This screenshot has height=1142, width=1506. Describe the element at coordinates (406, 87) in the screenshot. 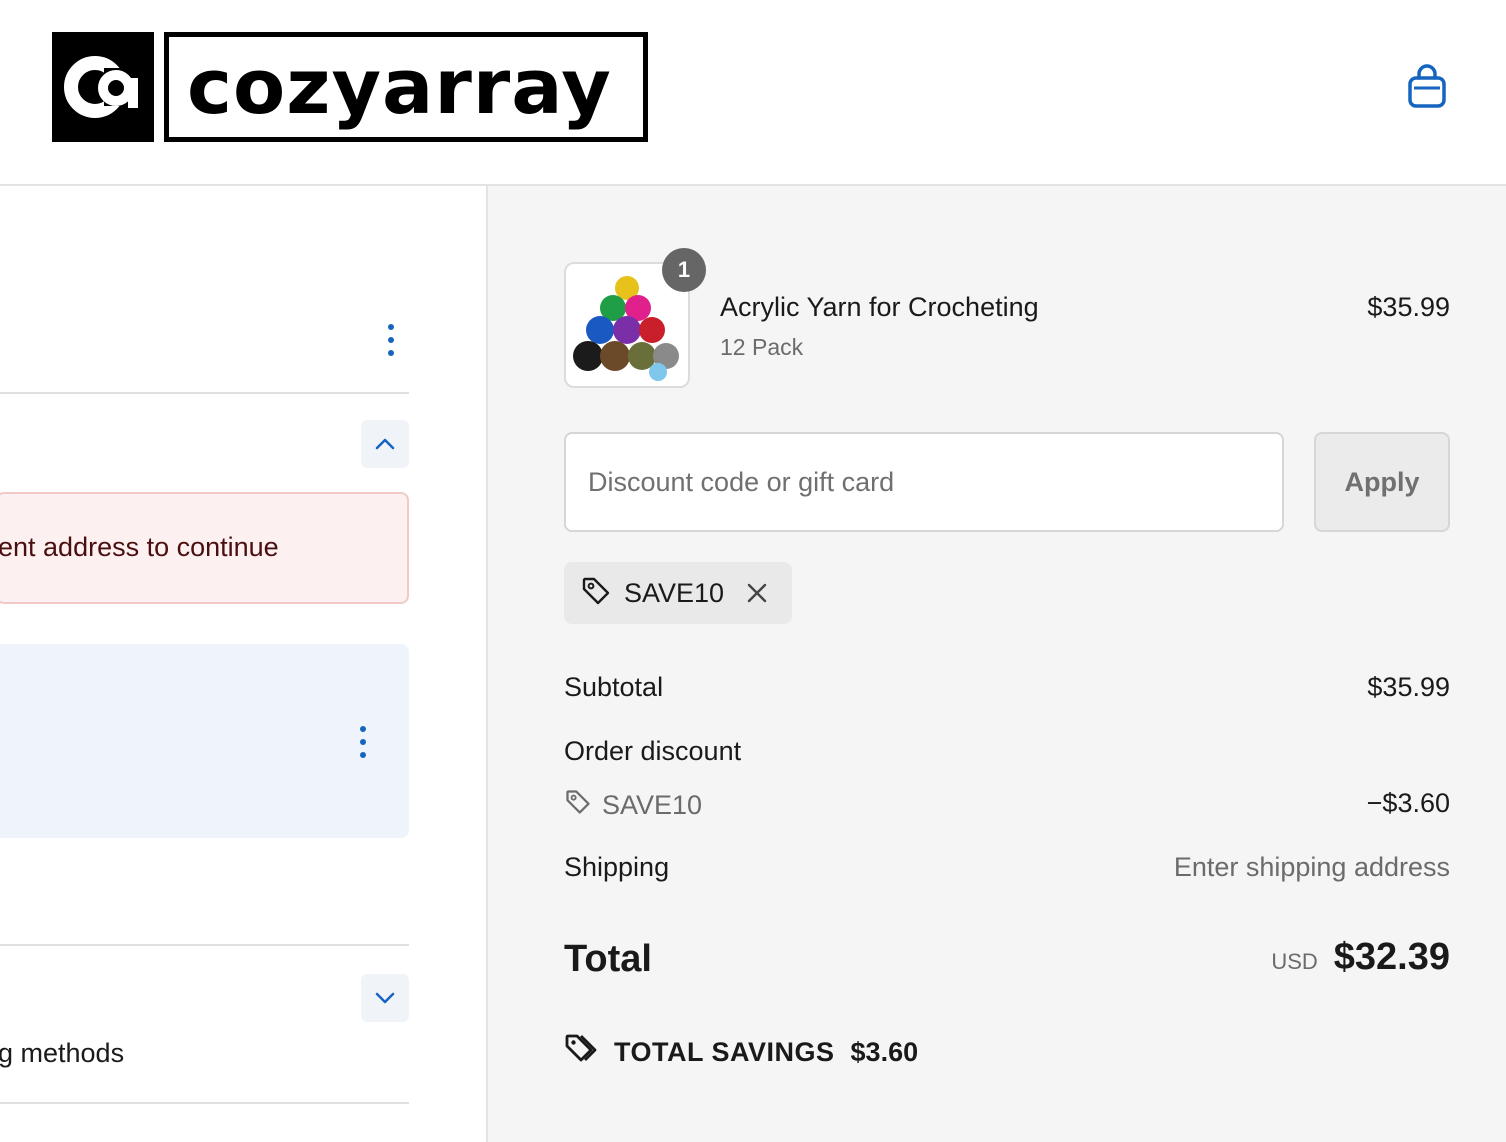

I see `logo-wordmark: cozyarray` at that location.